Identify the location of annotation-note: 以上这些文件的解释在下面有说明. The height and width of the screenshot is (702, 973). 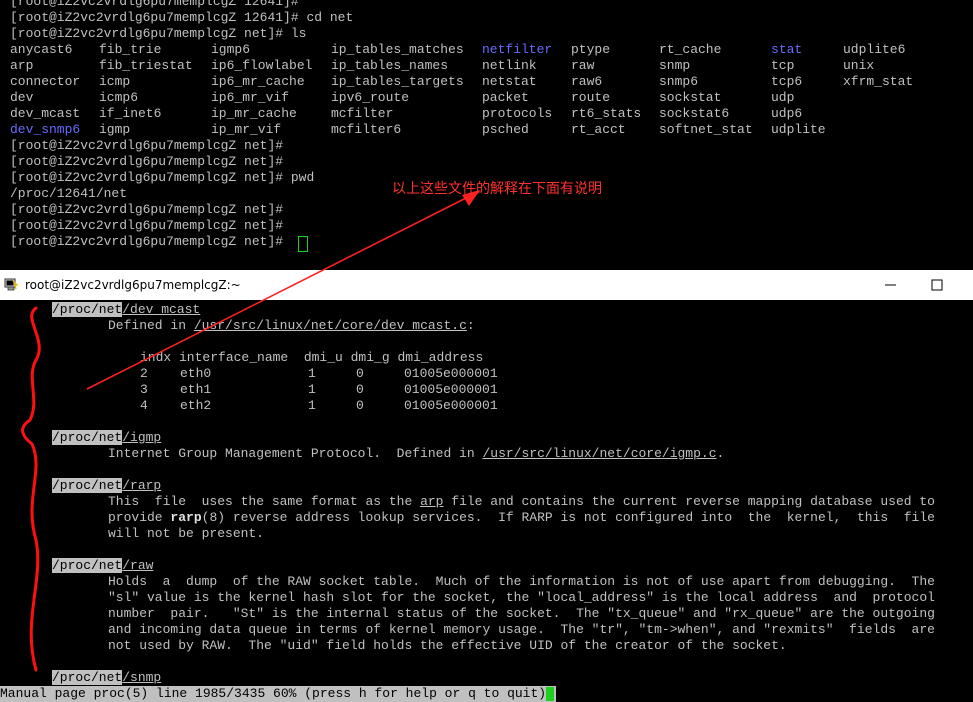
(497, 189).